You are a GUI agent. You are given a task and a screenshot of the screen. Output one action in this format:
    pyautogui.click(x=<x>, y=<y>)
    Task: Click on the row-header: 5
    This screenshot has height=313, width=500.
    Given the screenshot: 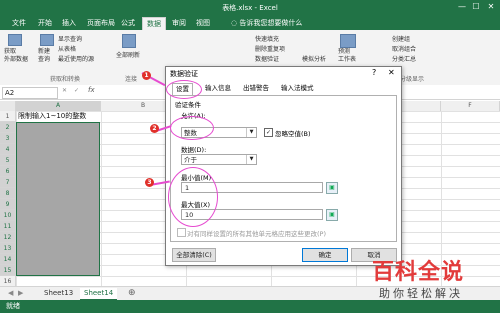 What is the action you would take?
    pyautogui.click(x=7, y=160)
    